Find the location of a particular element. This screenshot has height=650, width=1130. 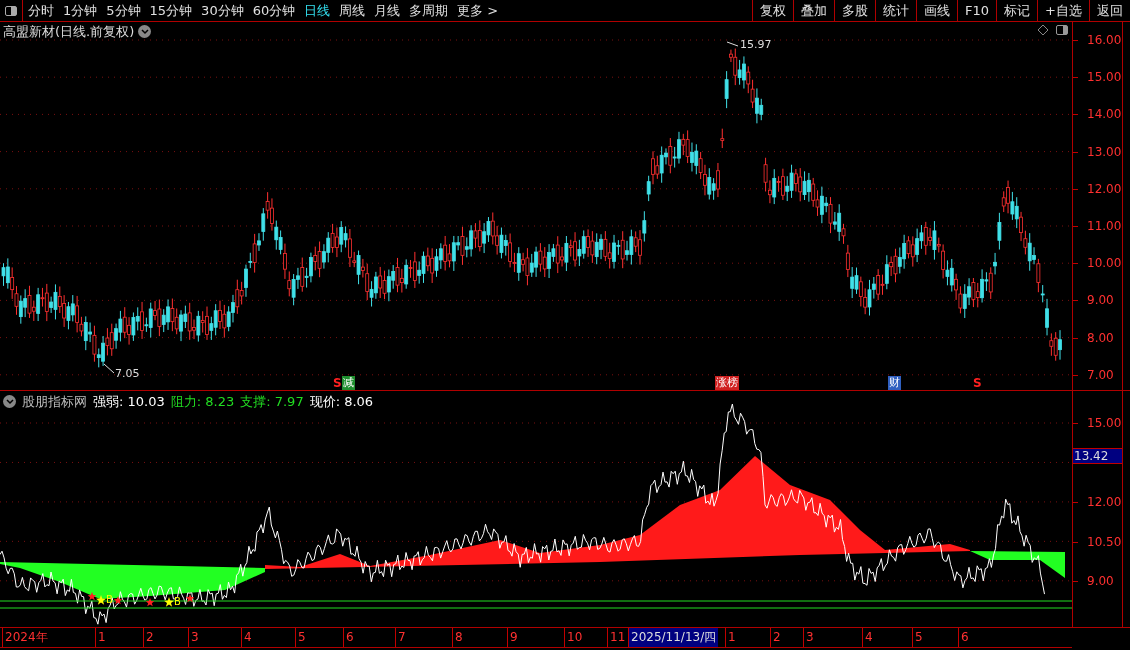

indicator-value: 阻力: 8.23 is located at coordinates (202, 402).